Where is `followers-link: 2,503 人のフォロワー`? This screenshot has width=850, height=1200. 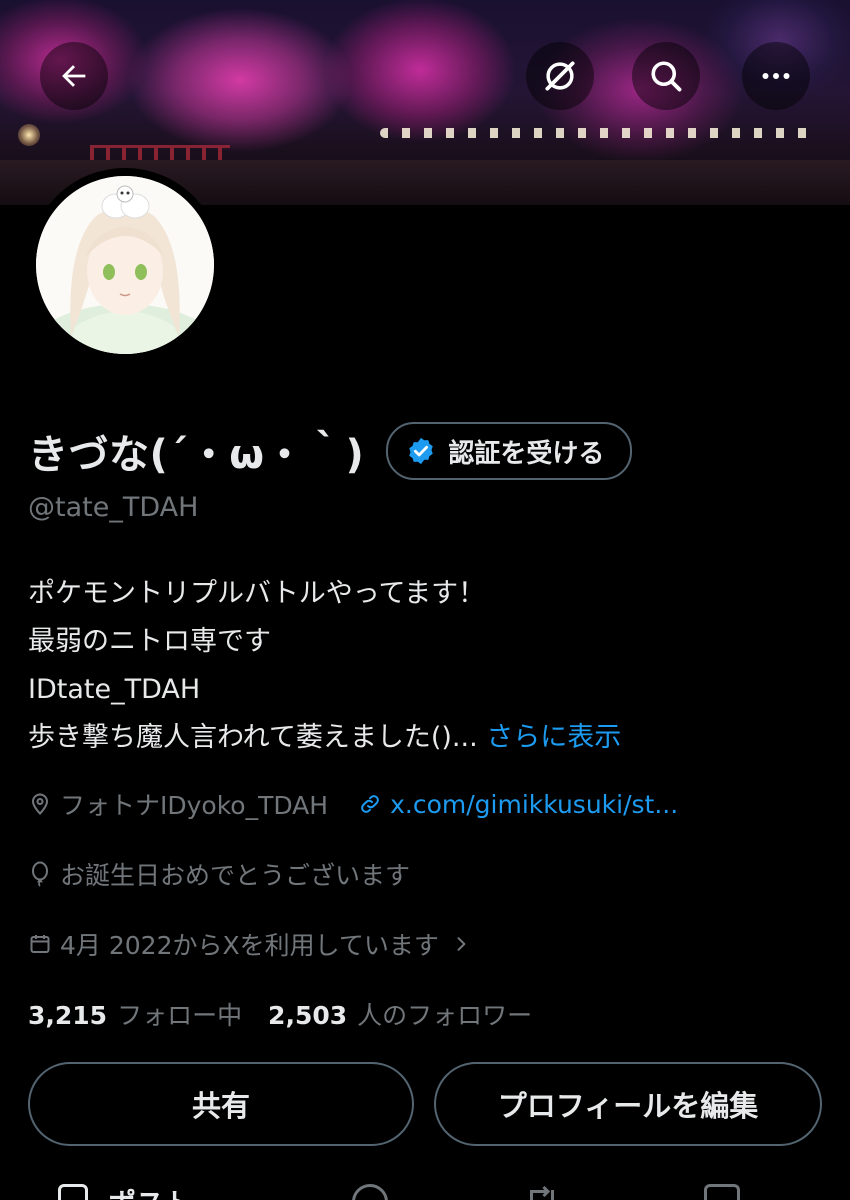 followers-link: 2,503 人のフォロワー is located at coordinates (400, 1015).